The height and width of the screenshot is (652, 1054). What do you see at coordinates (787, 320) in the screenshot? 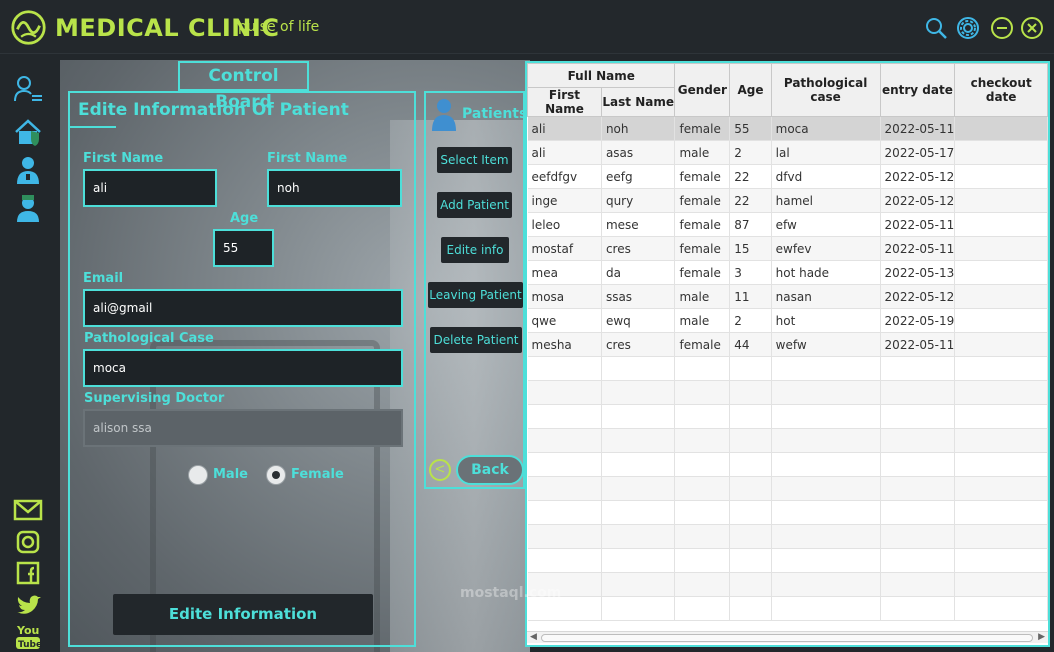
I see `table-row: qwe ewq male 2 hot 2022-05-19` at bounding box center [787, 320].